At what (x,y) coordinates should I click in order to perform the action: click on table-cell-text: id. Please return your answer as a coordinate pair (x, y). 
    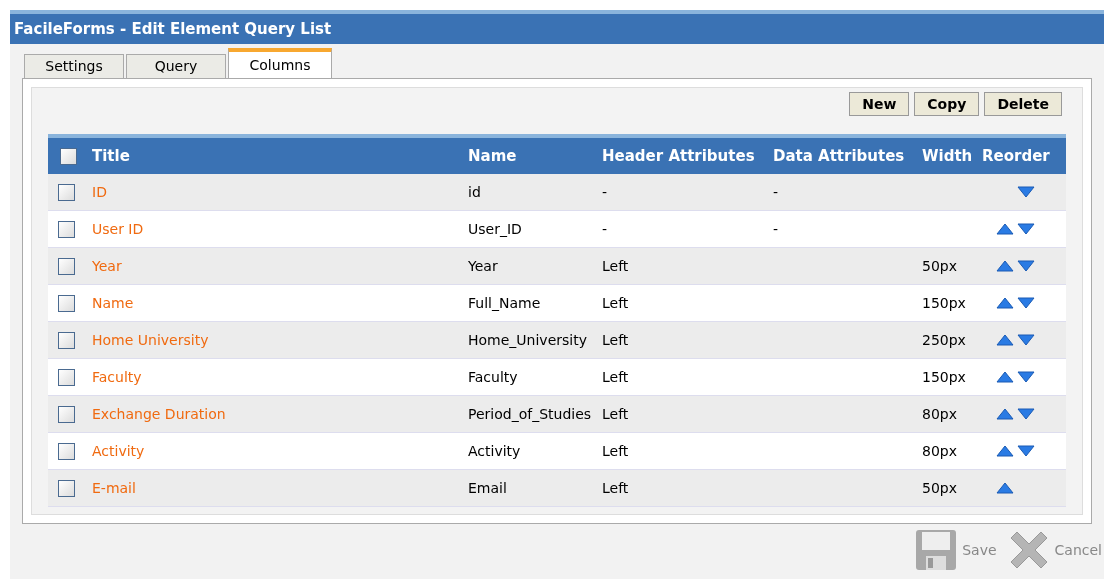
    Looking at the image, I should click on (475, 192).